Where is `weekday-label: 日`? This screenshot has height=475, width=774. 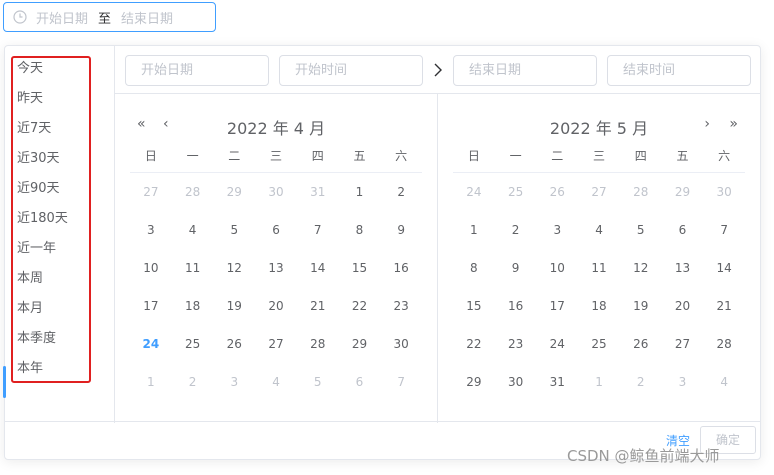 weekday-label: 日 is located at coordinates (150, 156).